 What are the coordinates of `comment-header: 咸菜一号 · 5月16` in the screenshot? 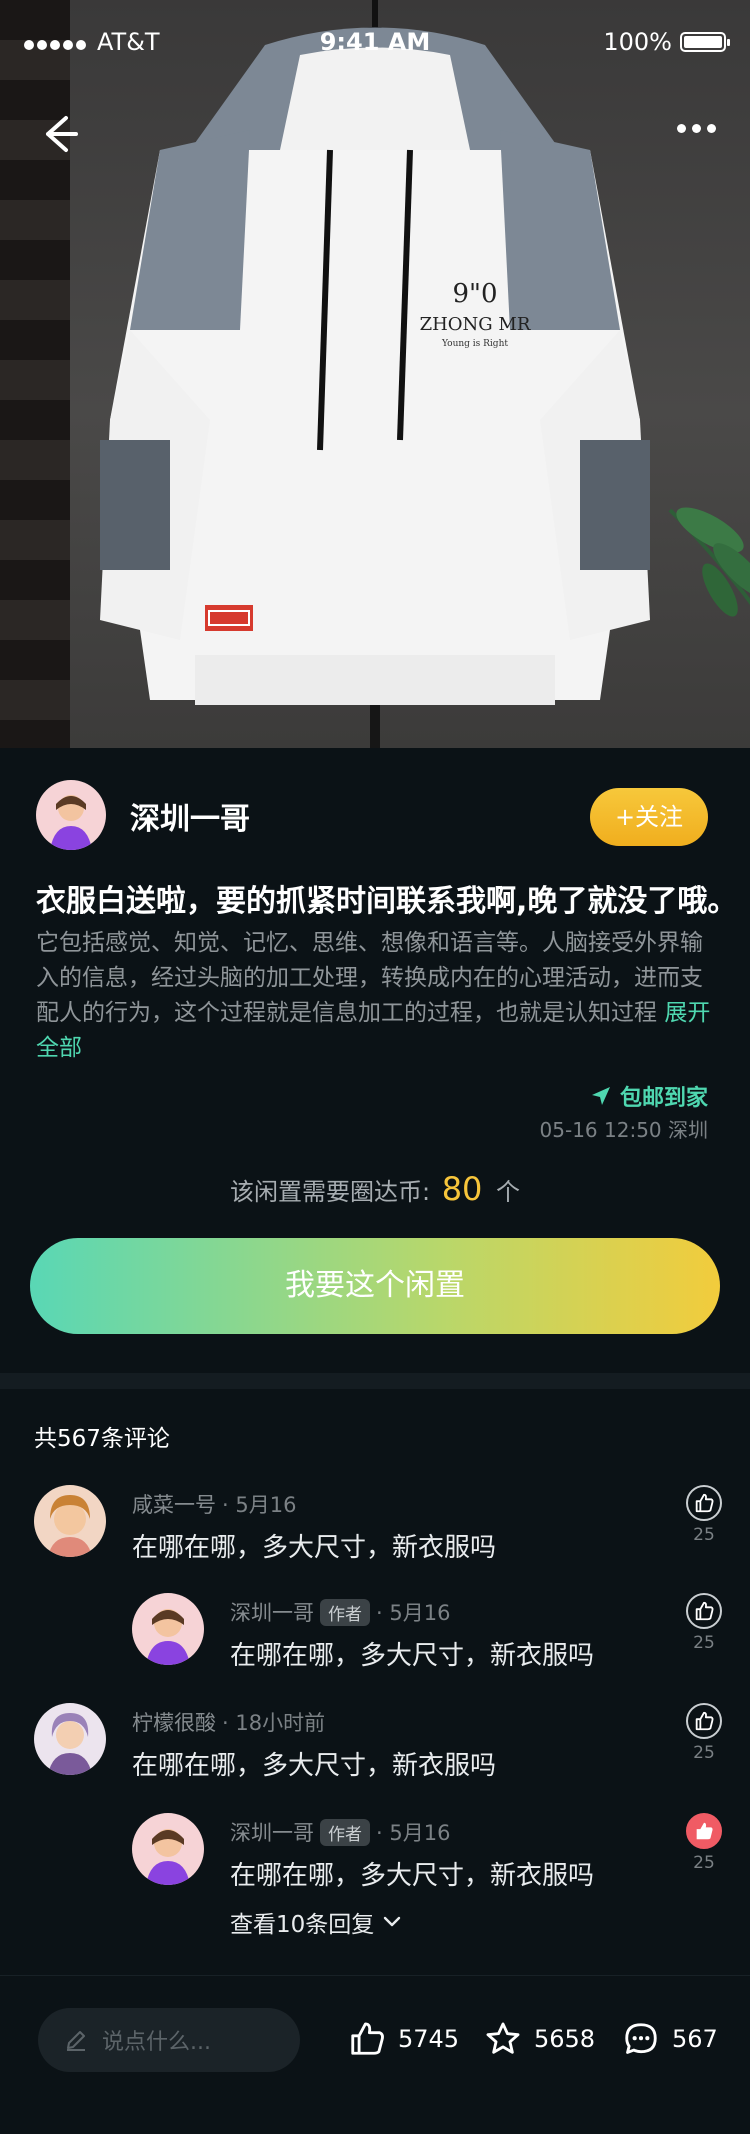 It's located at (214, 1504).